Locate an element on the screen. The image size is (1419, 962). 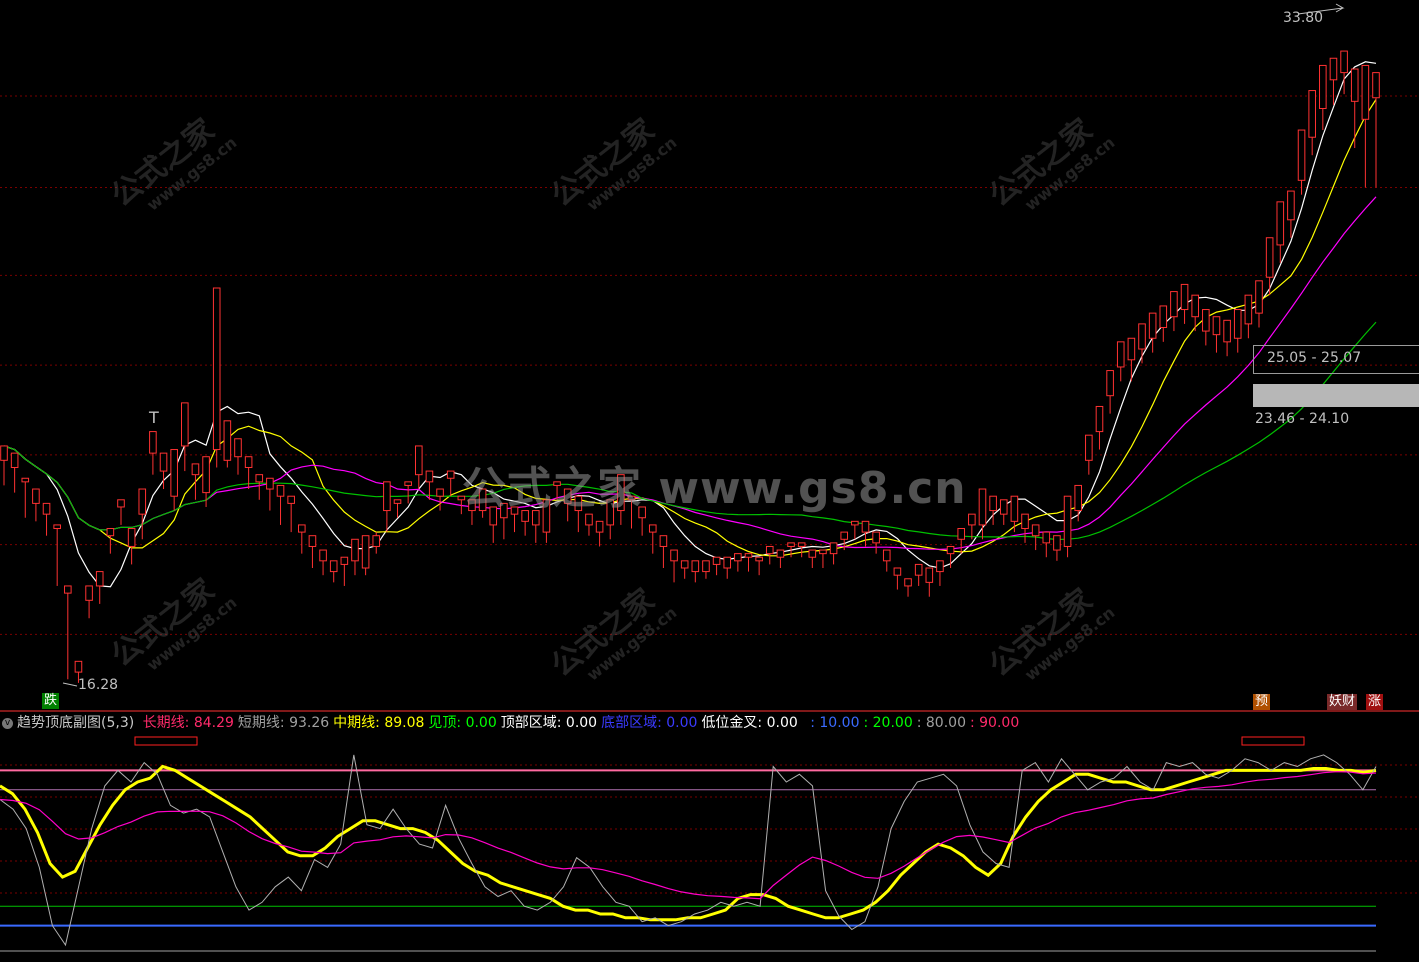
watermark-main: 公式之家 www.gs8.cn is located at coordinates (714, 488).